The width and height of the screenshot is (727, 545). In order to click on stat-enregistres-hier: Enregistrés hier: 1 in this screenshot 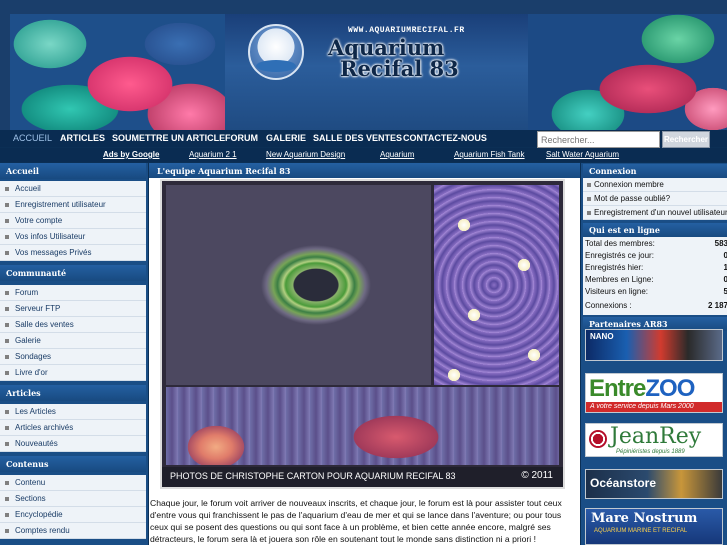, I will do `click(656, 267)`.